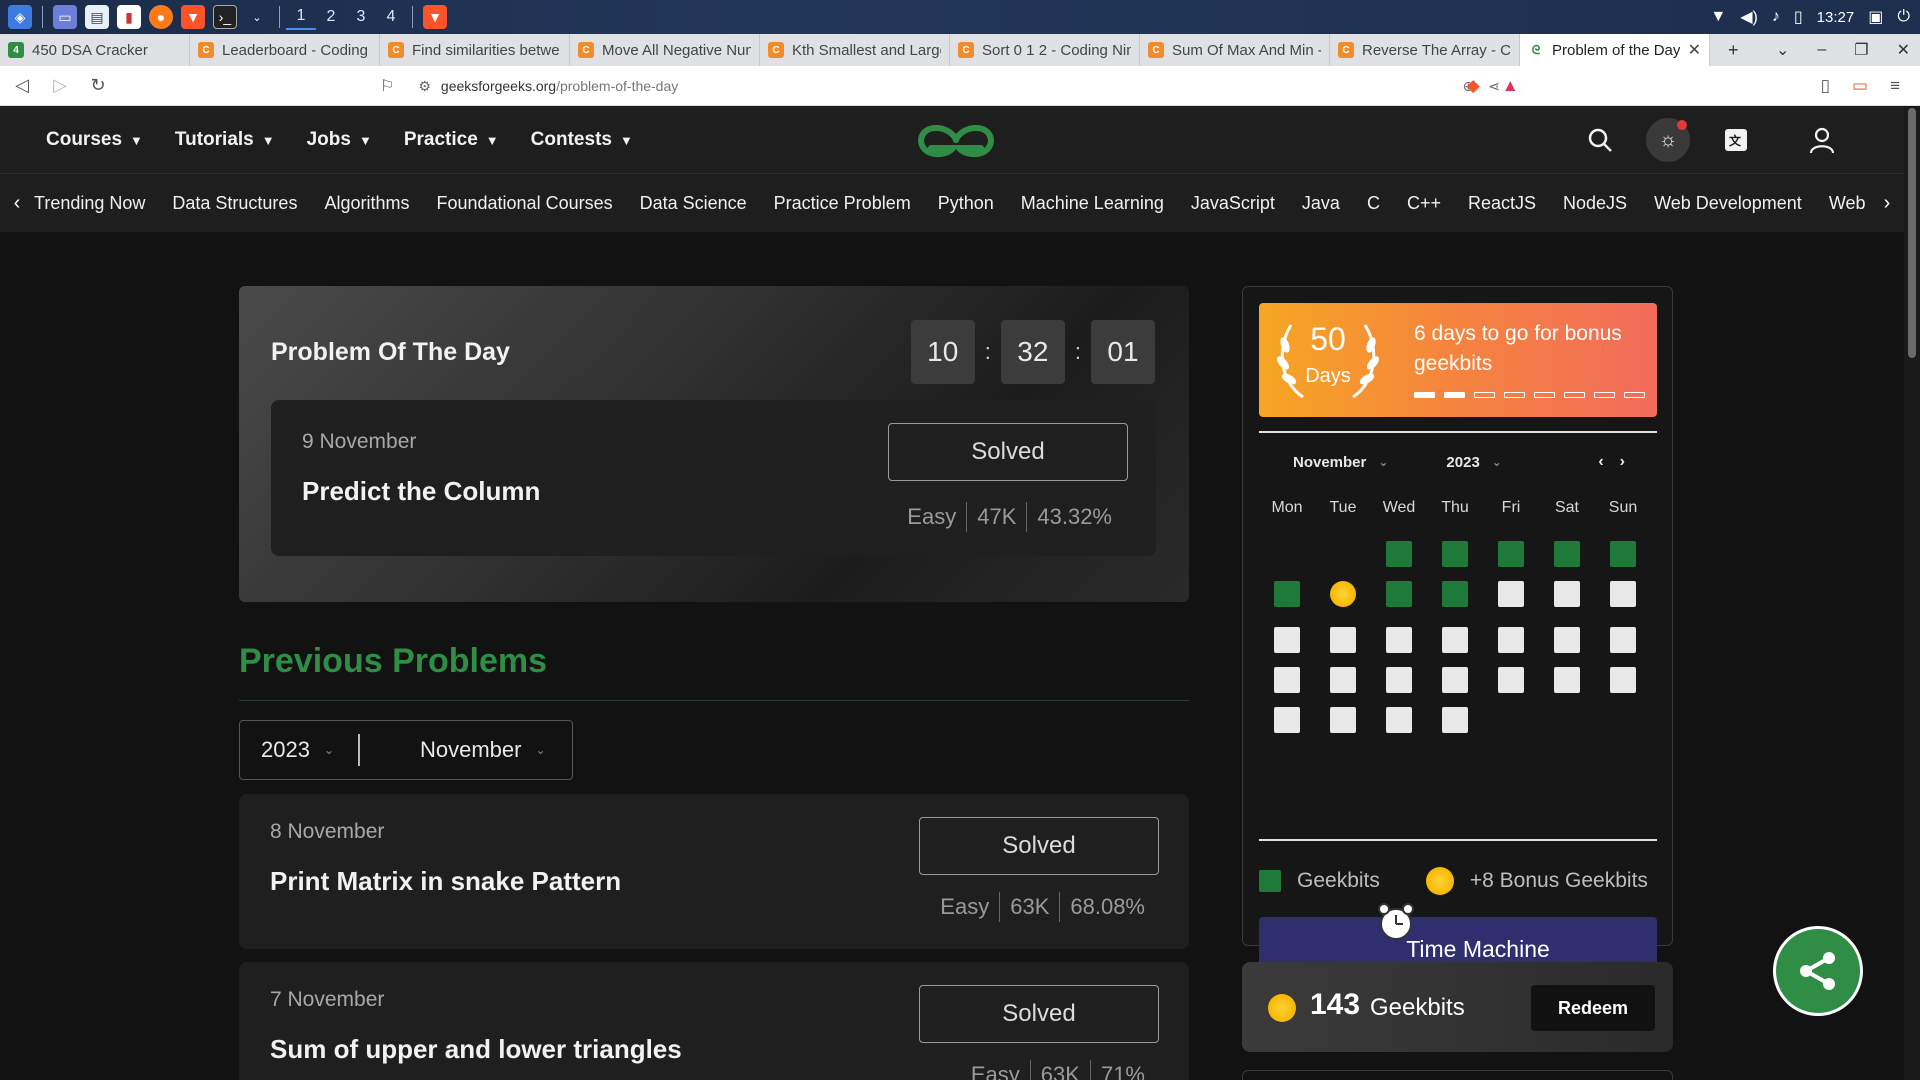 This screenshot has height=1080, width=1920. I want to click on close-tab-icon: ✕, so click(1694, 50).